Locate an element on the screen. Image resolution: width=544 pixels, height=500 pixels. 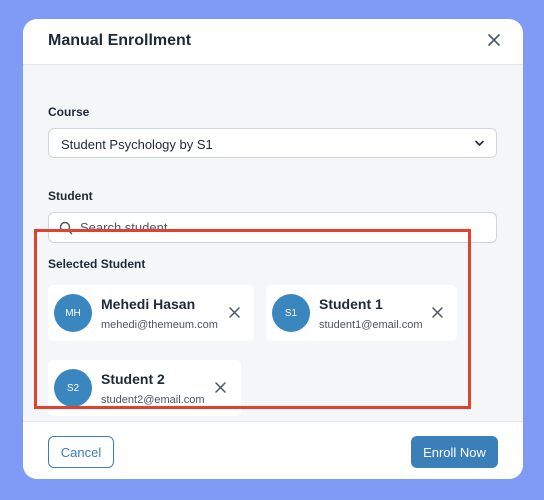
enroll-now-button: Enroll Now is located at coordinates (454, 452).